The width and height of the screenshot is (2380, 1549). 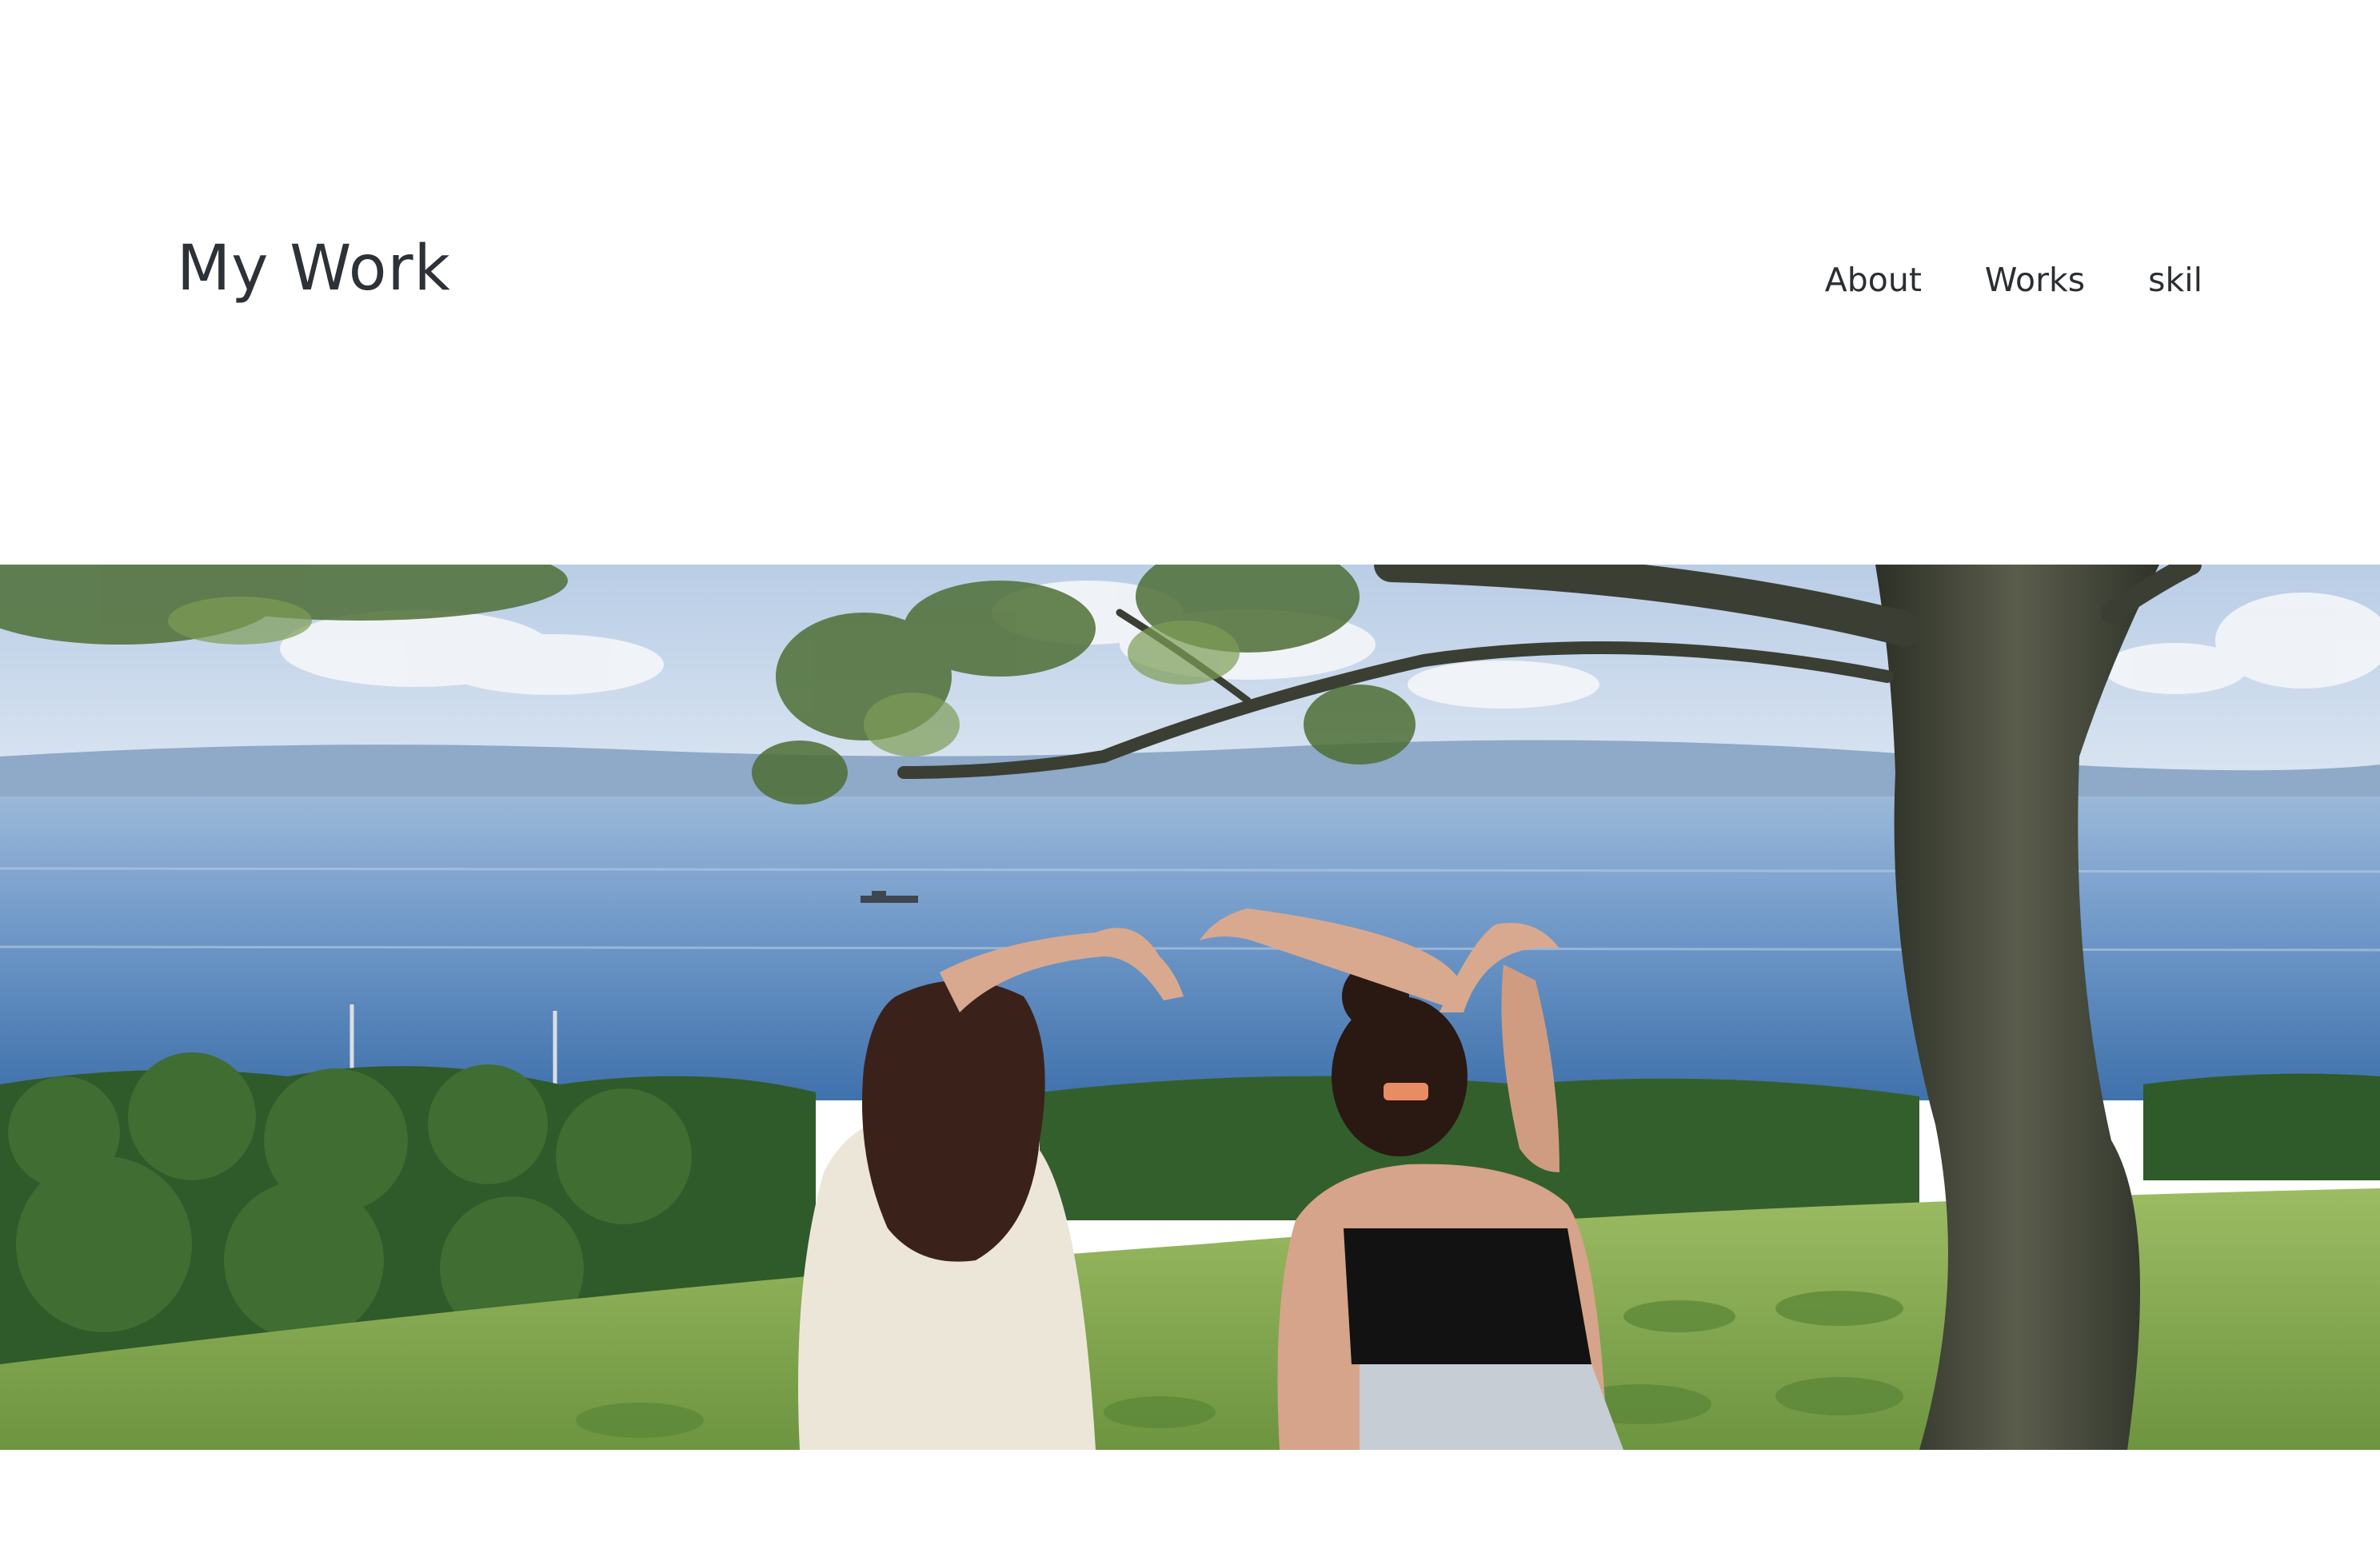 I want to click on nav-link-about: About, so click(x=1873, y=280).